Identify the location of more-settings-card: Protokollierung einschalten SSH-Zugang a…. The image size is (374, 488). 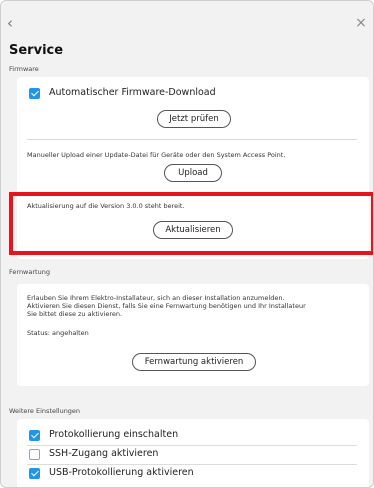
(193, 453).